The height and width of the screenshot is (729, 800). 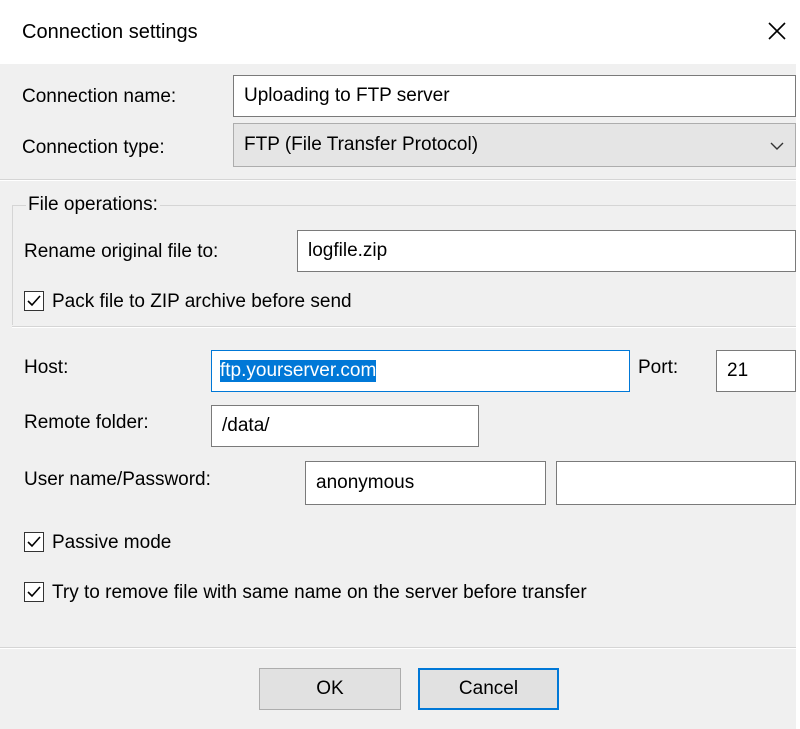 I want to click on connection-name-value: Uploading to FTP server, so click(x=347, y=95).